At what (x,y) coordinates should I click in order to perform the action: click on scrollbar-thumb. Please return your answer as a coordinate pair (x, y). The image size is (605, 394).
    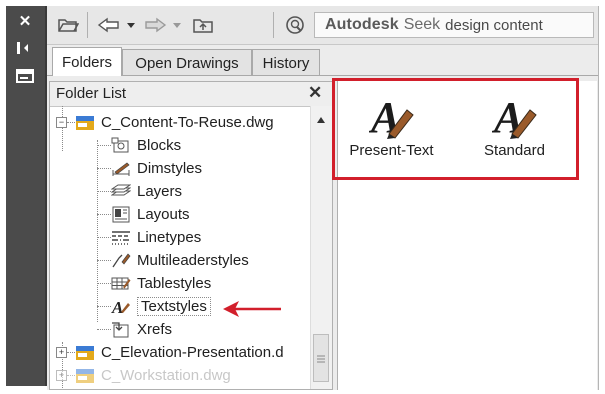
    Looking at the image, I should click on (321, 358).